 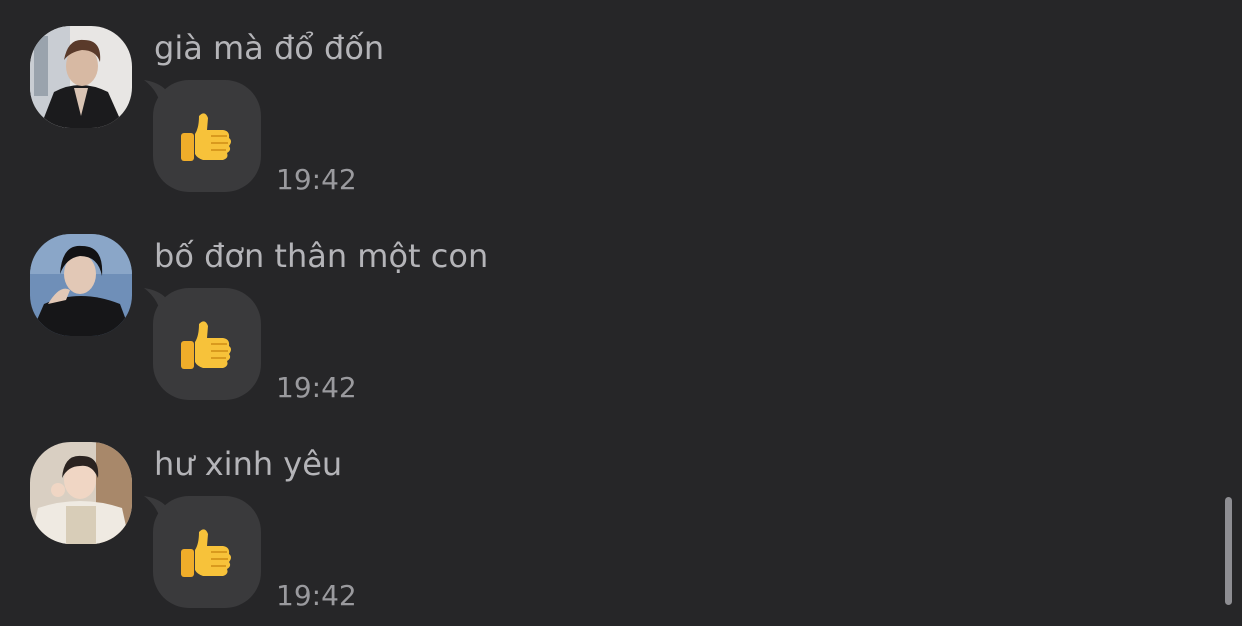 What do you see at coordinates (248, 464) in the screenshot?
I see `sender-name: hư xinh yêu` at bounding box center [248, 464].